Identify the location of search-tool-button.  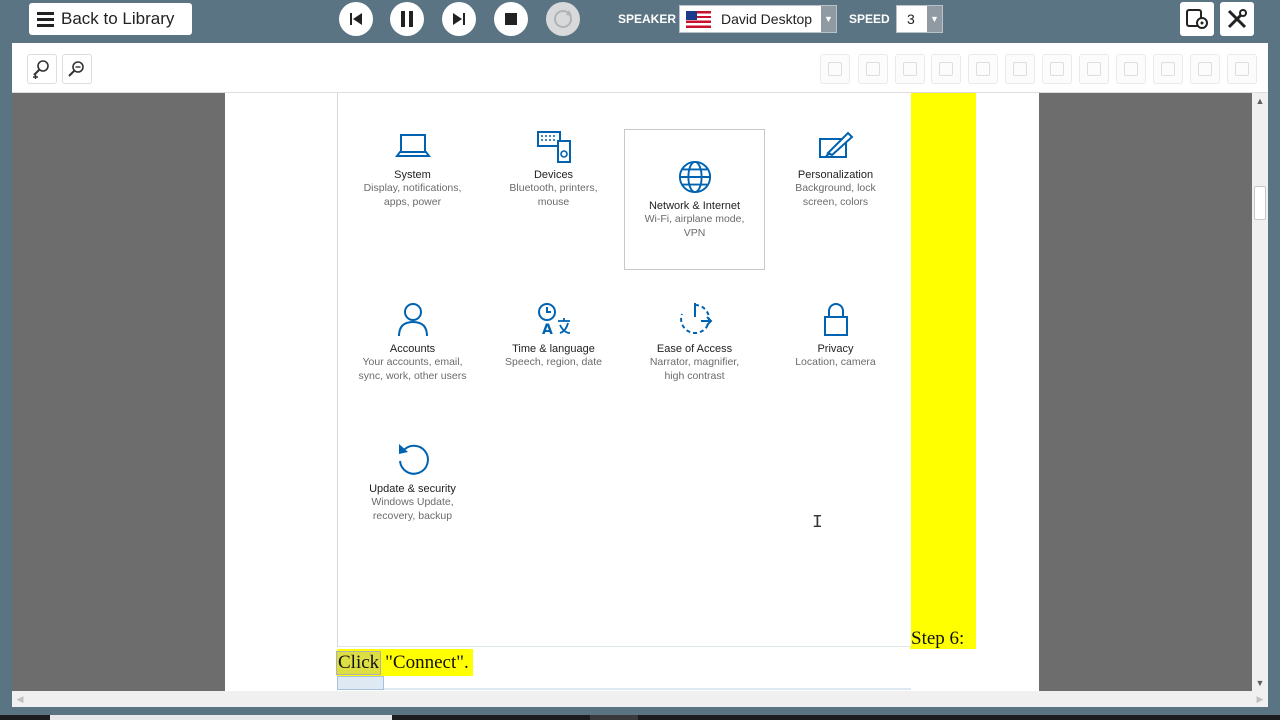
(1020, 69).